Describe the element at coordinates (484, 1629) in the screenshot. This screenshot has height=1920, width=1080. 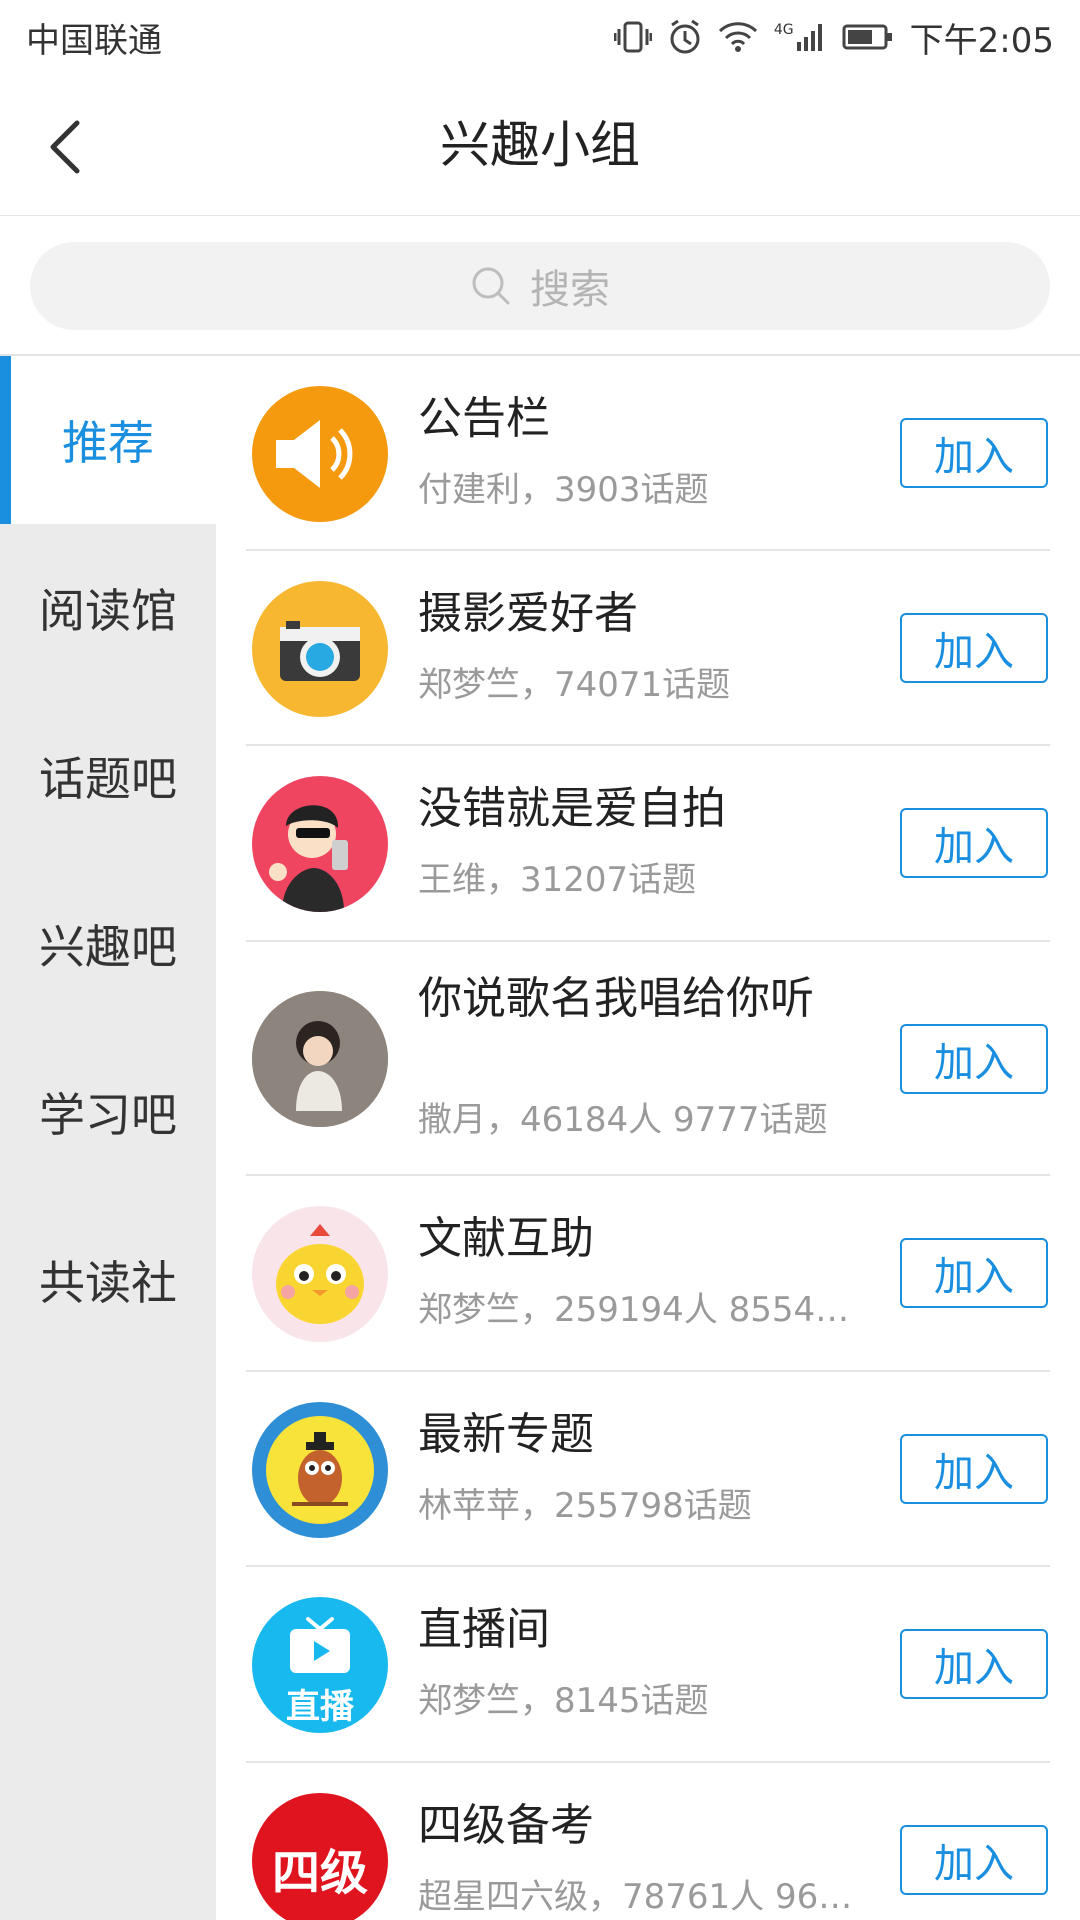
I see `group-name: 直播间` at that location.